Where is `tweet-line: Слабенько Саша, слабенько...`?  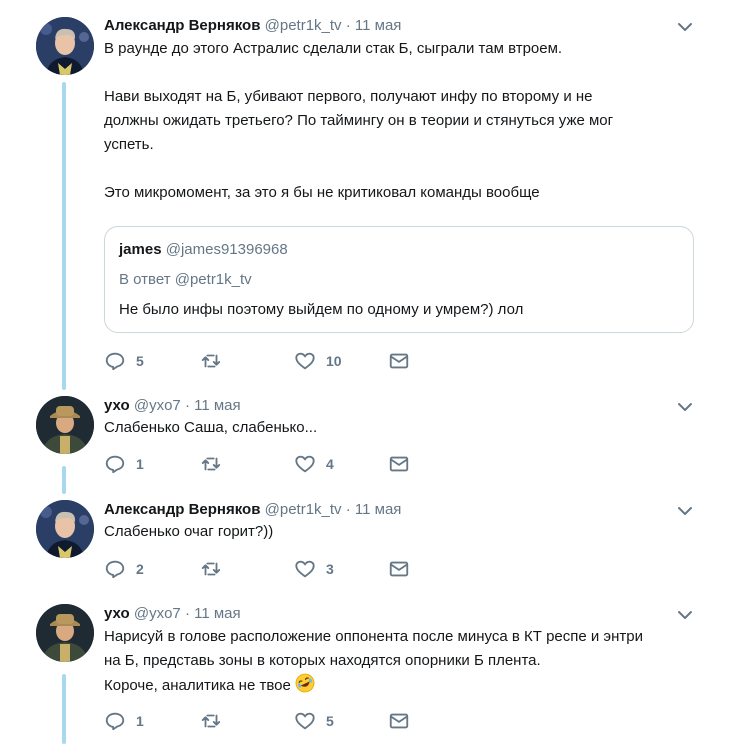
tweet-line: Слабенько Саша, слабенько... is located at coordinates (211, 427).